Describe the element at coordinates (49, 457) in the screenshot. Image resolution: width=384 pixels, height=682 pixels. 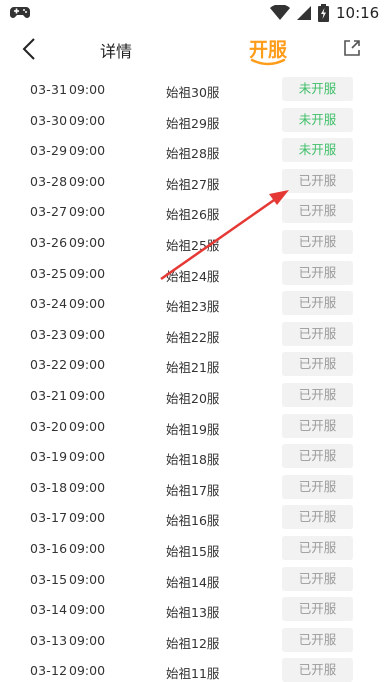
I see `server-date: 03-19` at that location.